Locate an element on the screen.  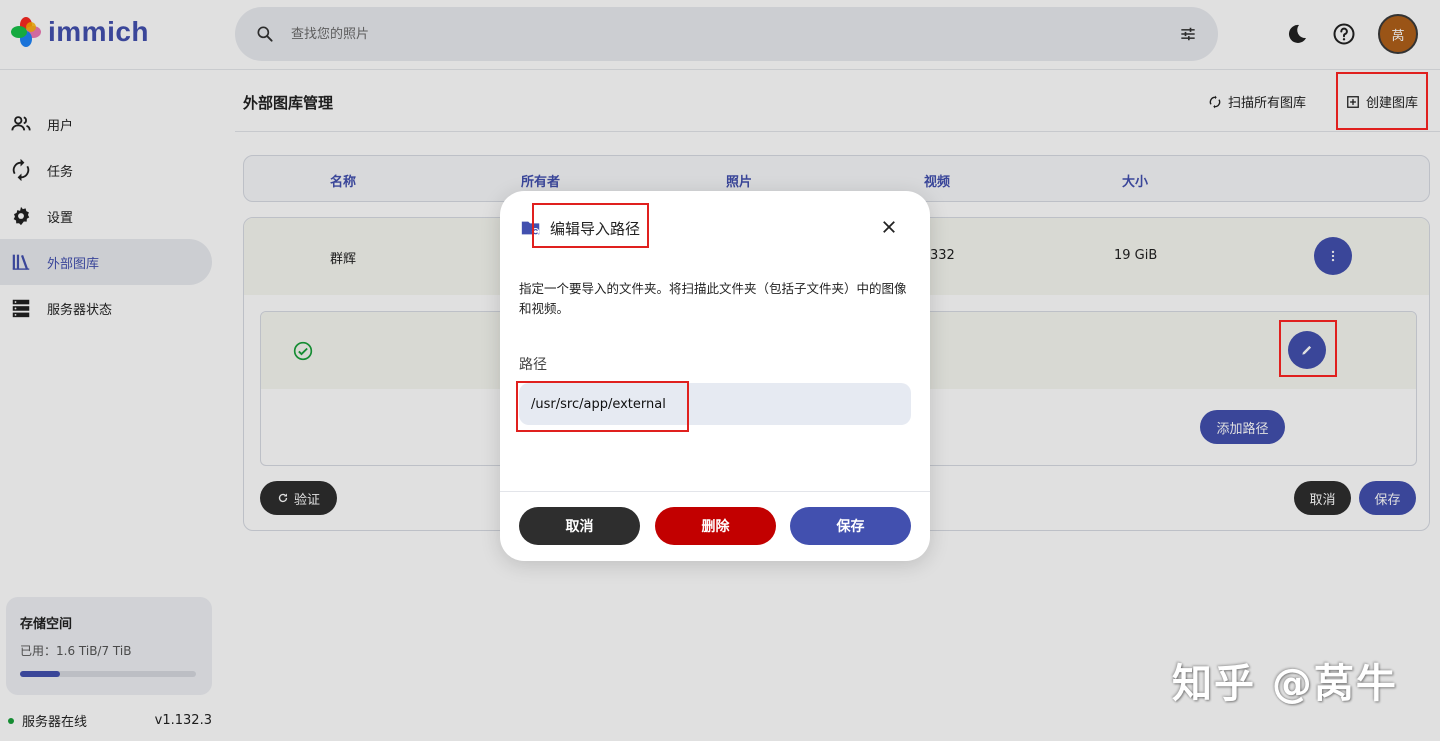
watermark: 知乎 @莴牛 is located at coordinates (1285, 684).